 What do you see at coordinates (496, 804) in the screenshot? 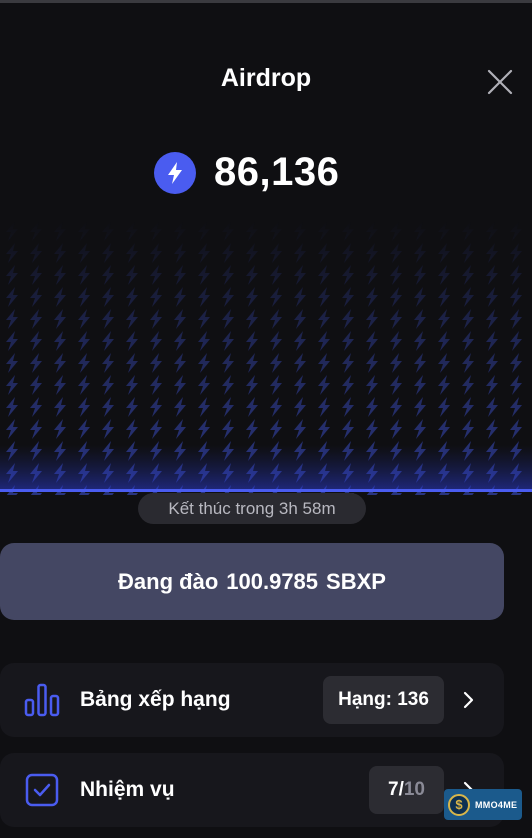
I see `watermark-text: MMO4ME` at bounding box center [496, 804].